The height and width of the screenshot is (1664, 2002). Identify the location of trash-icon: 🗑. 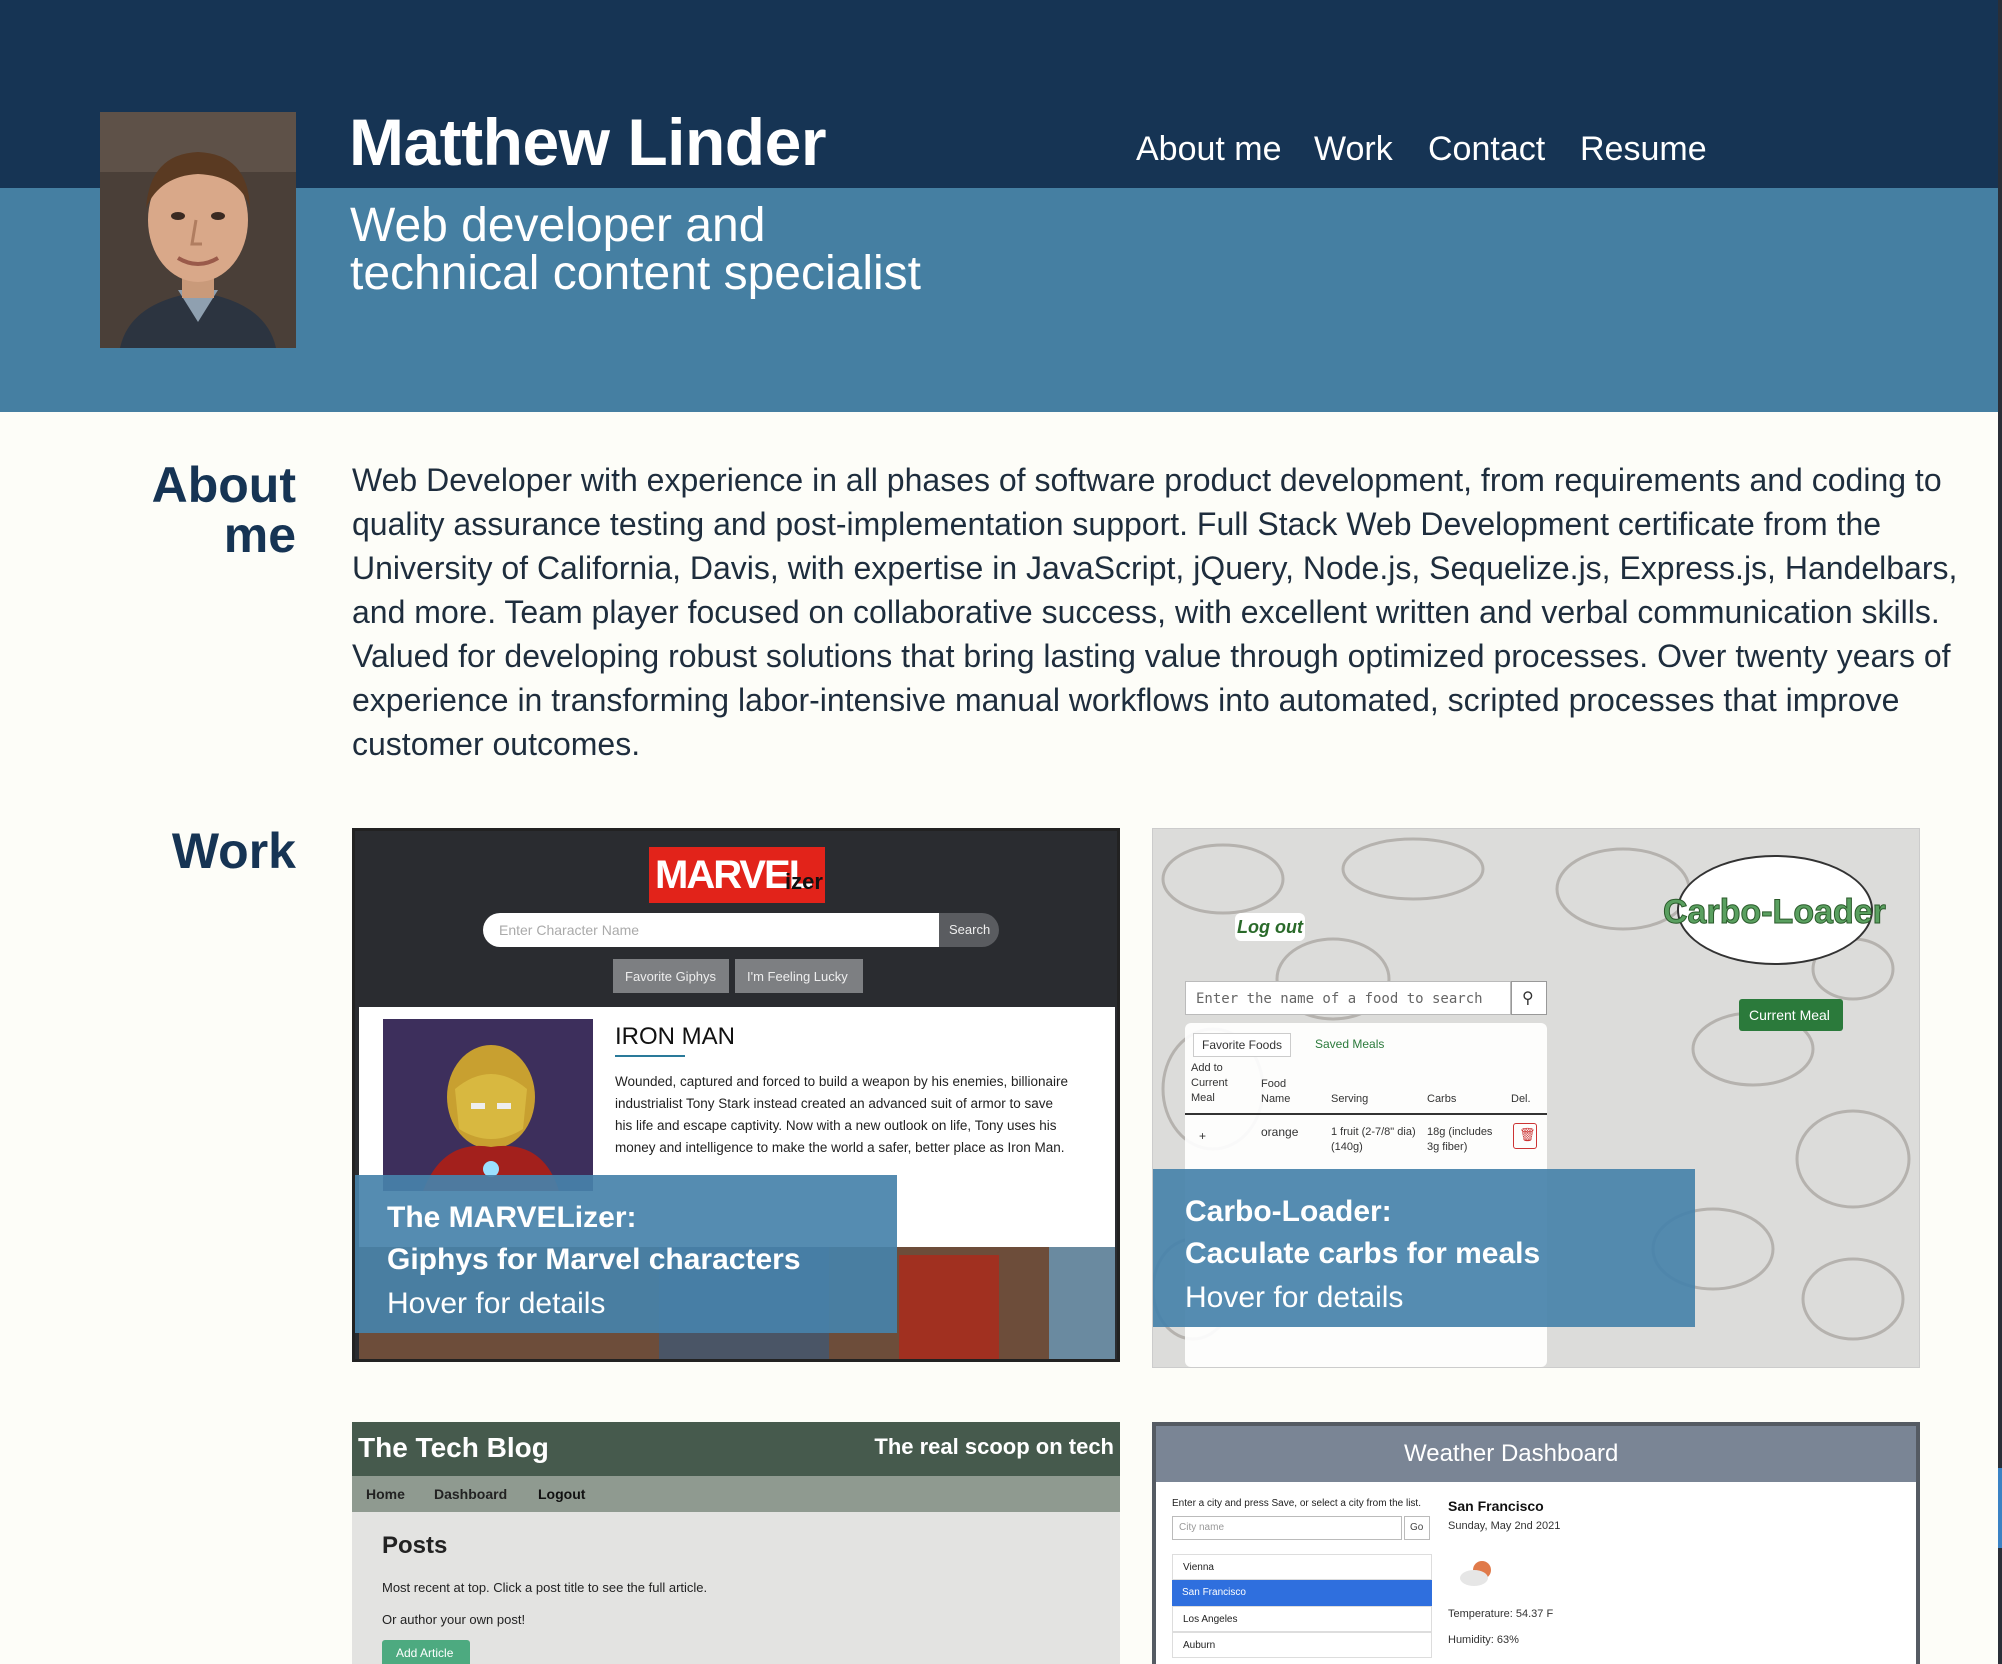
(1525, 1136).